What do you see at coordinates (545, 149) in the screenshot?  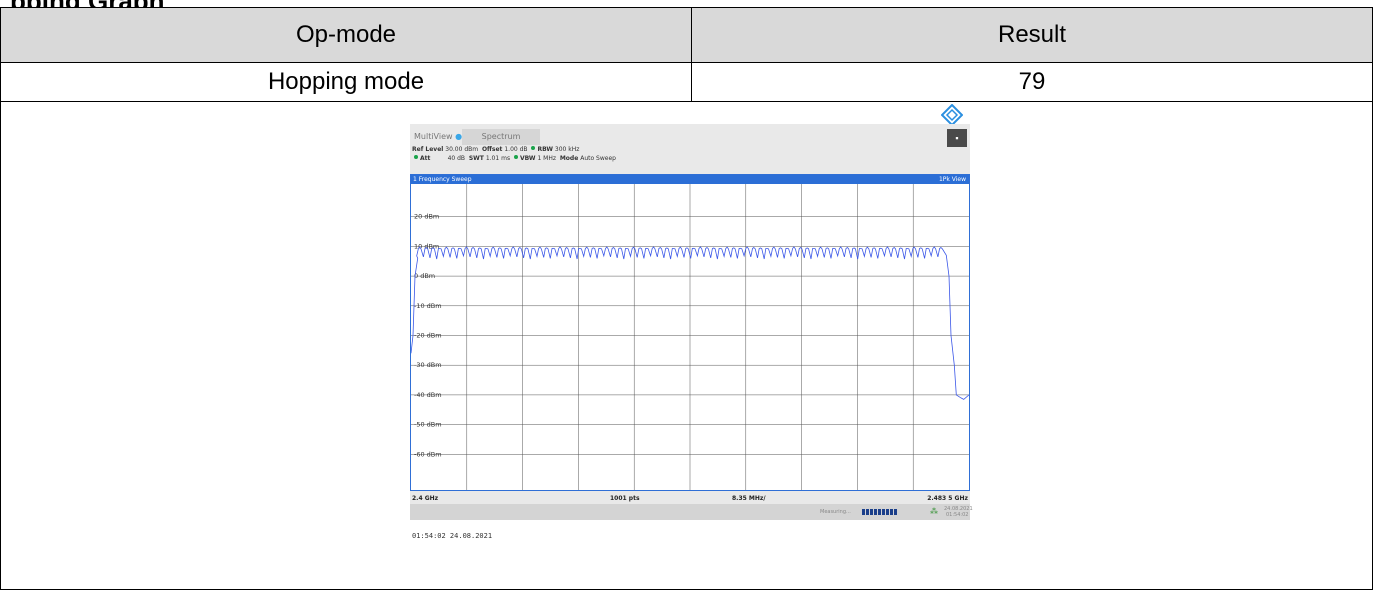 I see `rbw-label: RBW` at bounding box center [545, 149].